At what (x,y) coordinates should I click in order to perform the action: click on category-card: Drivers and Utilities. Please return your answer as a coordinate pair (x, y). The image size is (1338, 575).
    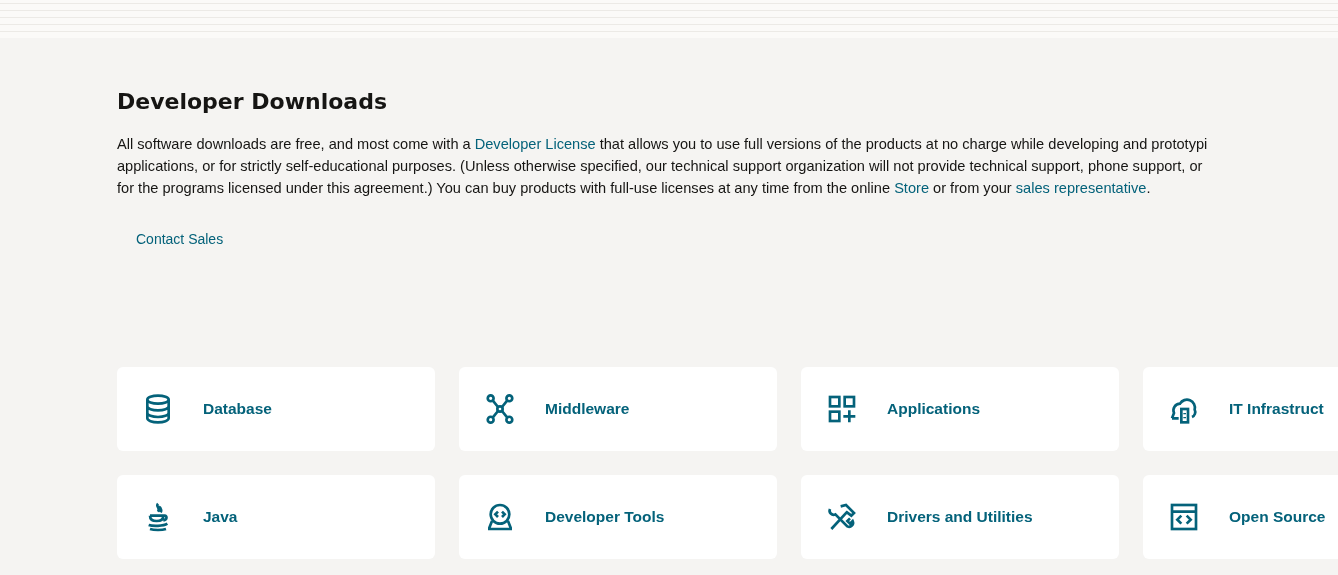
    Looking at the image, I should click on (960, 517).